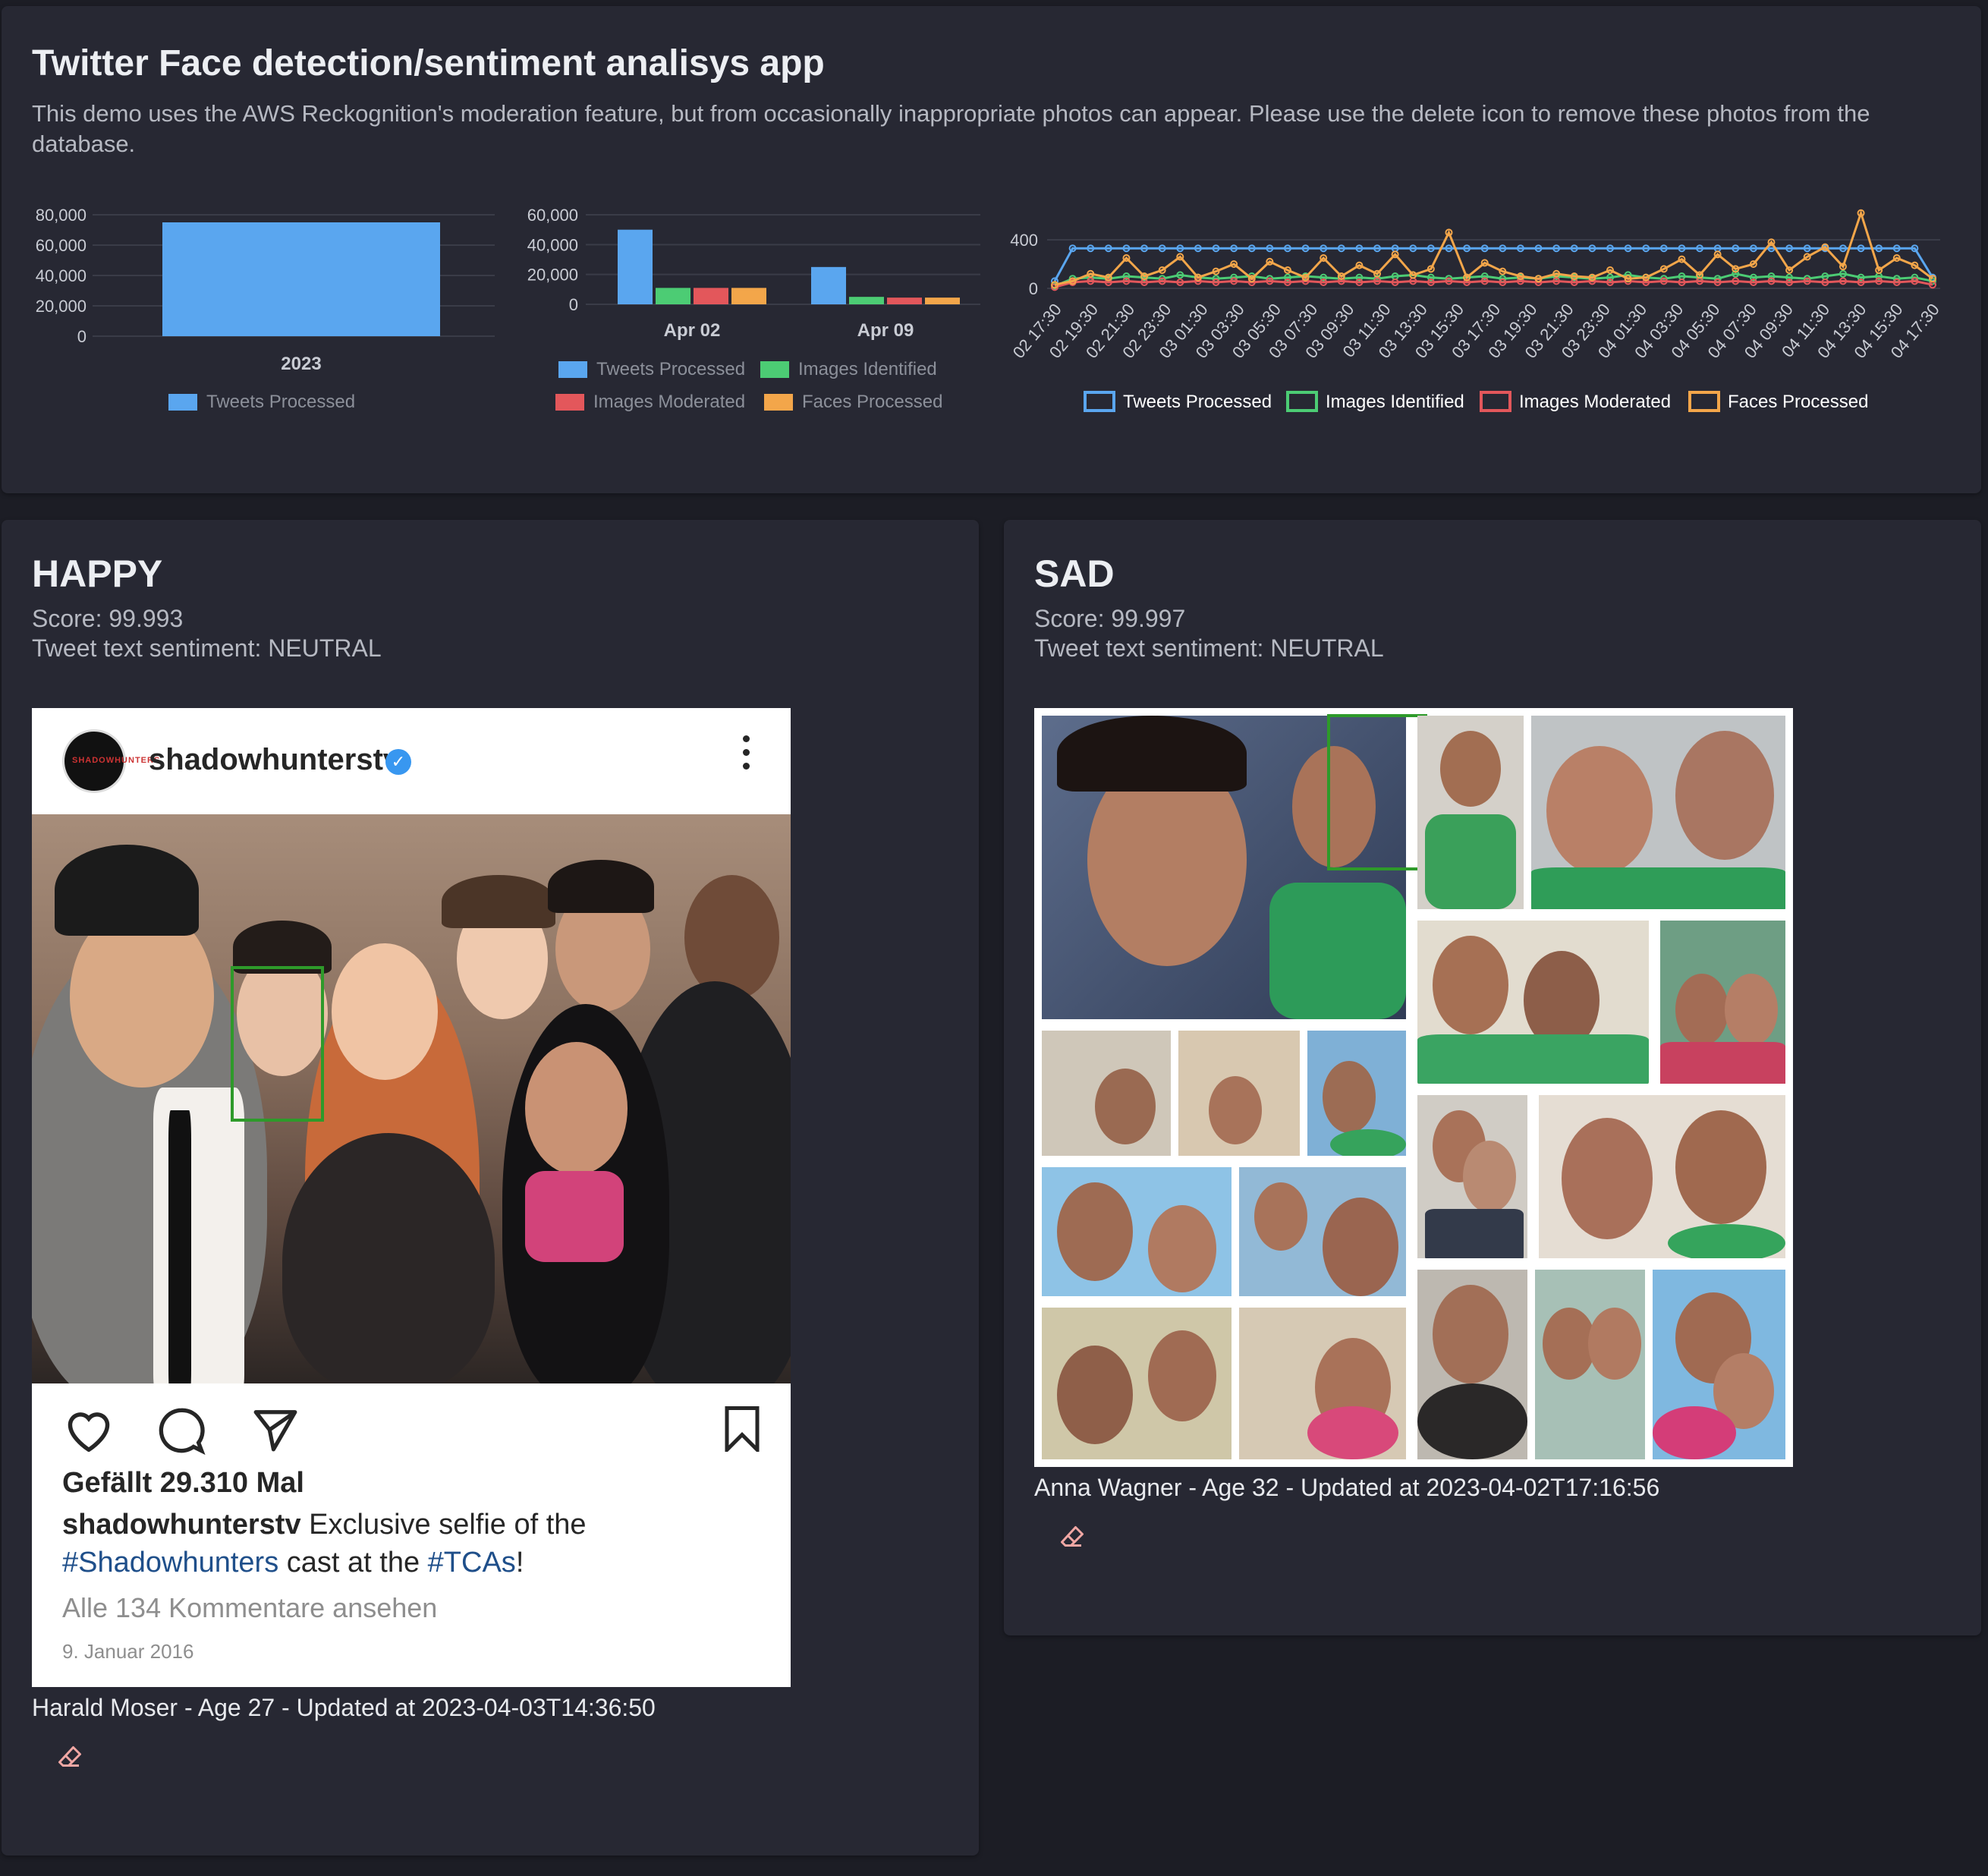 Image resolution: width=1988 pixels, height=1876 pixels. Describe the element at coordinates (1074, 573) in the screenshot. I see `emotion-title: SAD` at that location.